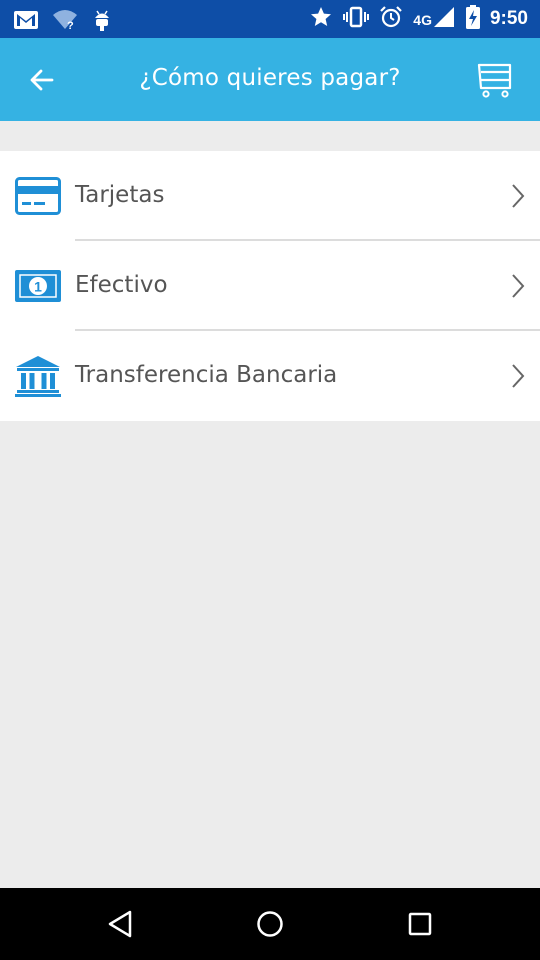  I want to click on wifi-unknown-icon: ?, so click(65, 22).